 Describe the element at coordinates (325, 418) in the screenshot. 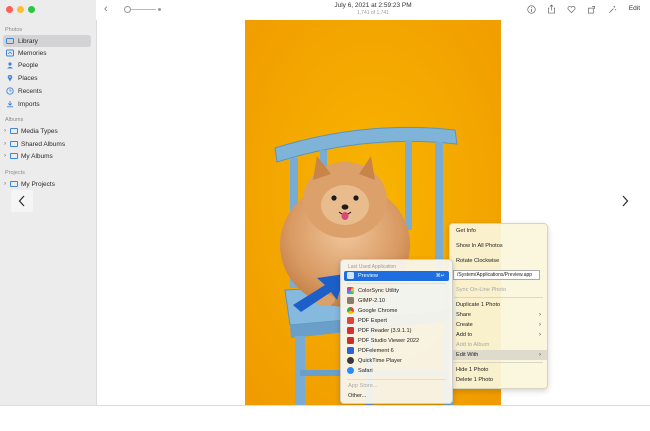

I see `bottom-strip` at that location.